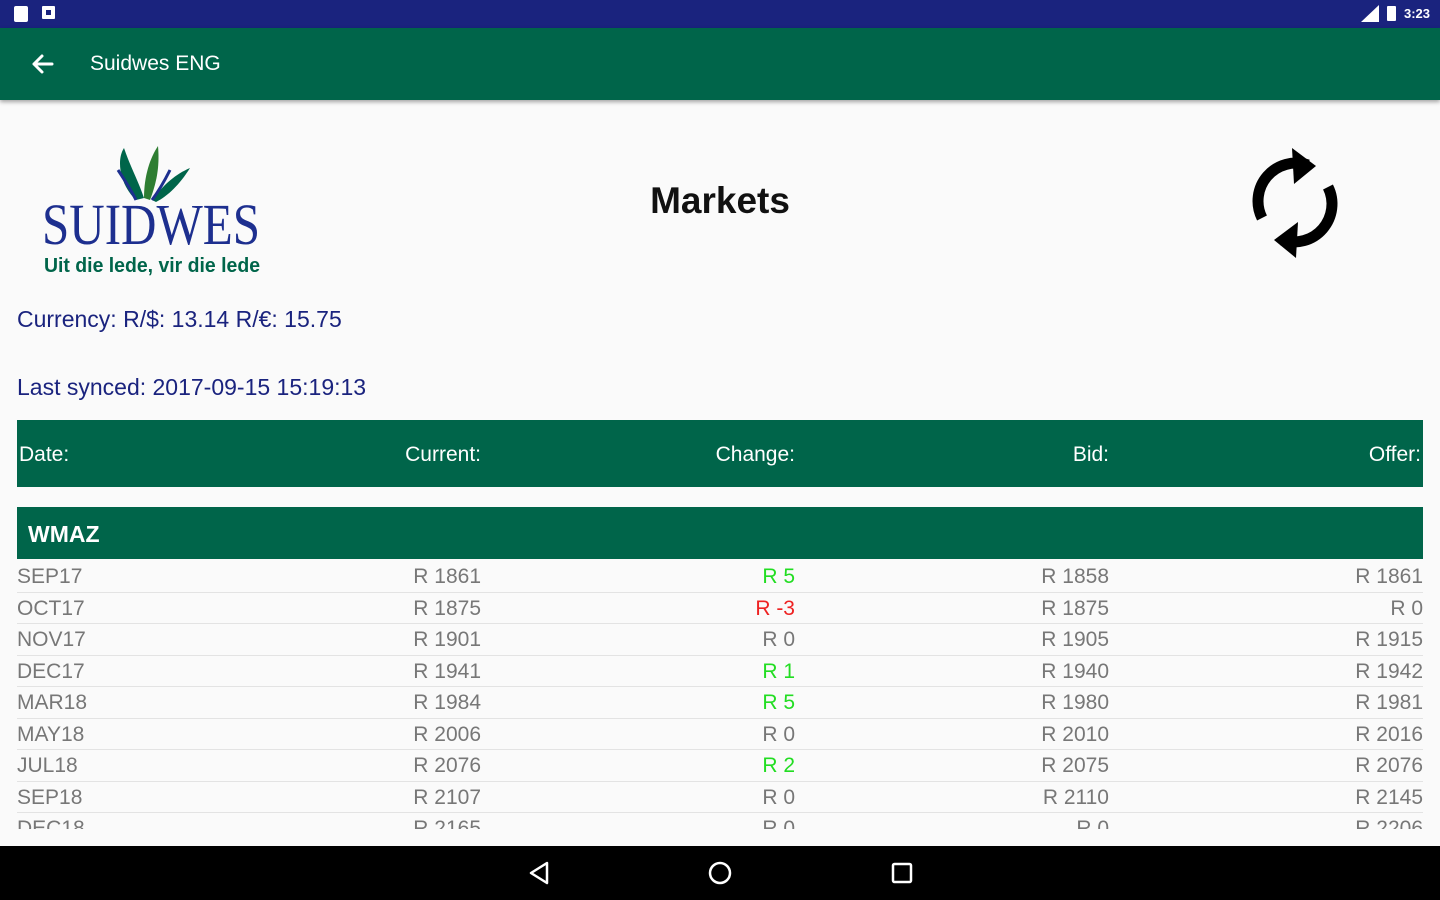  I want to click on nav-home-icon, so click(720, 873).